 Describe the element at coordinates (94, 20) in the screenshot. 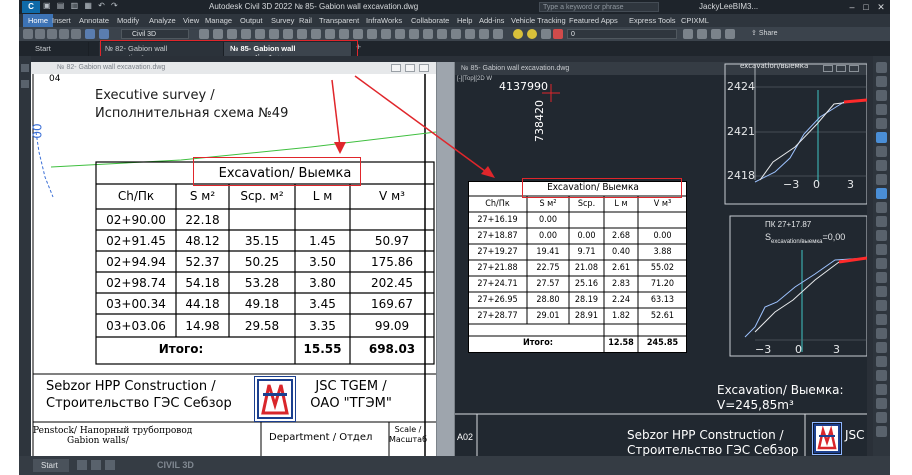

I see `menu-annotate: Annotate` at that location.